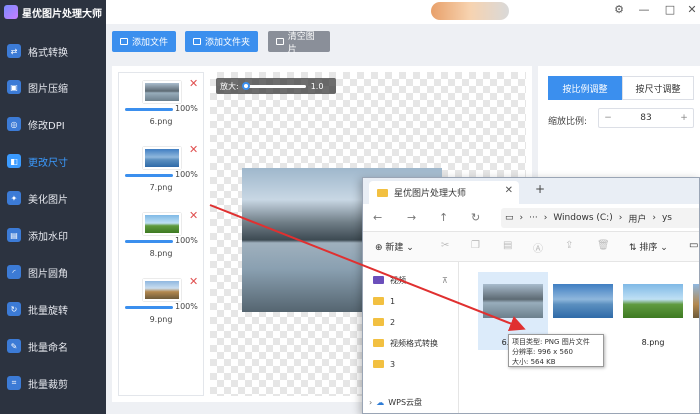 The height and width of the screenshot is (414, 700). Describe the element at coordinates (150, 43) in the screenshot. I see `add-file-label: 添加文件` at that location.